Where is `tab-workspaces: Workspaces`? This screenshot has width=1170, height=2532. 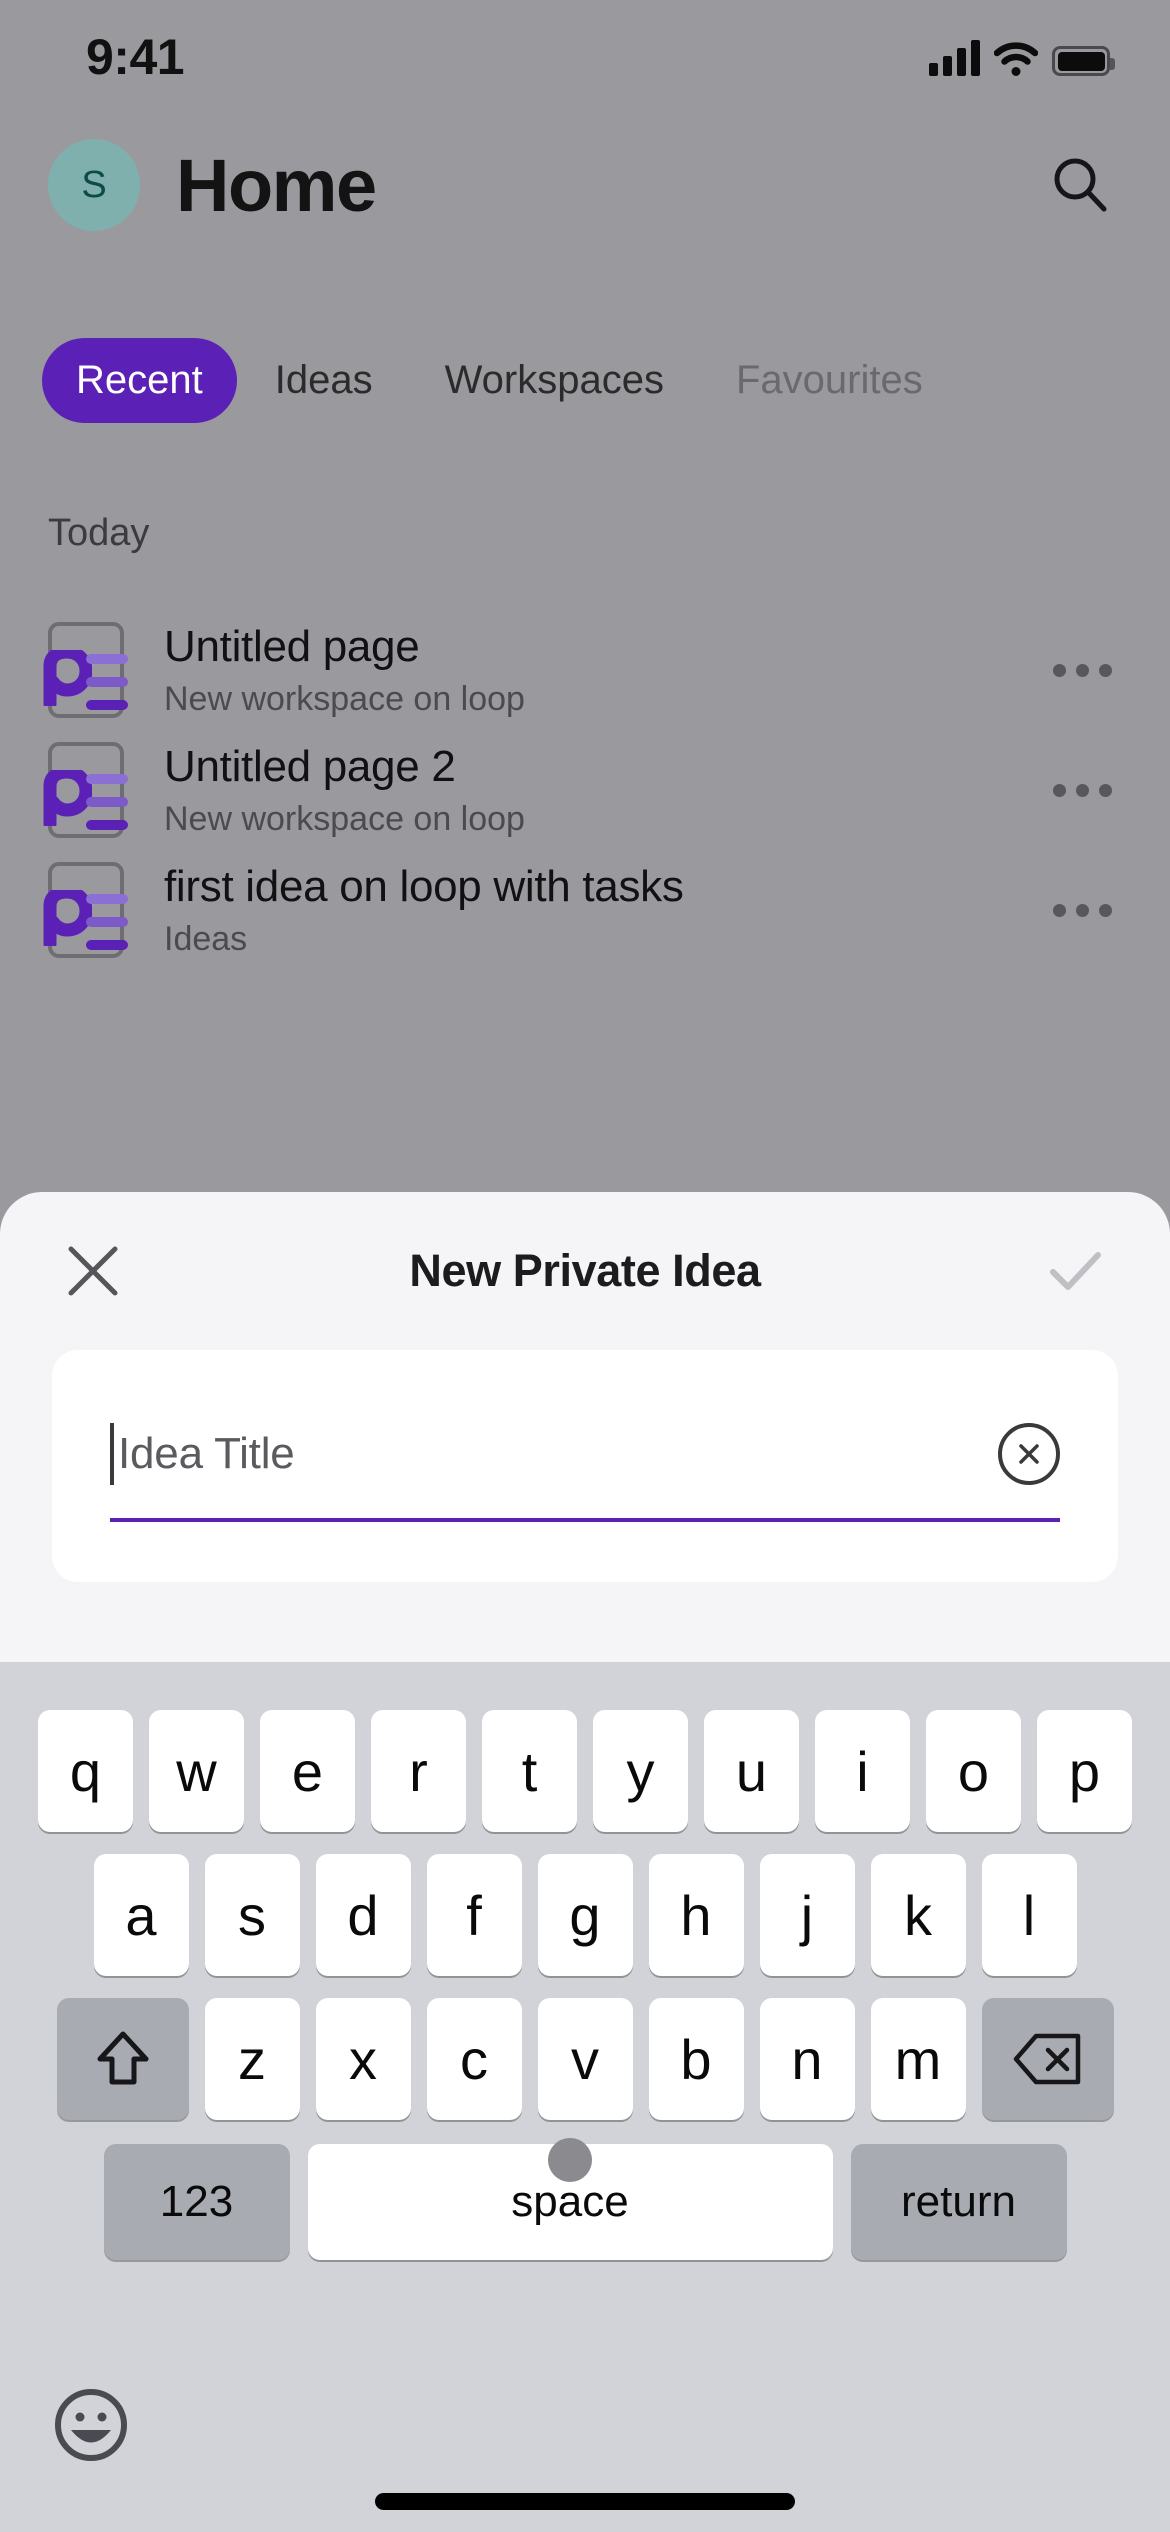
tab-workspaces: Workspaces is located at coordinates (554, 380).